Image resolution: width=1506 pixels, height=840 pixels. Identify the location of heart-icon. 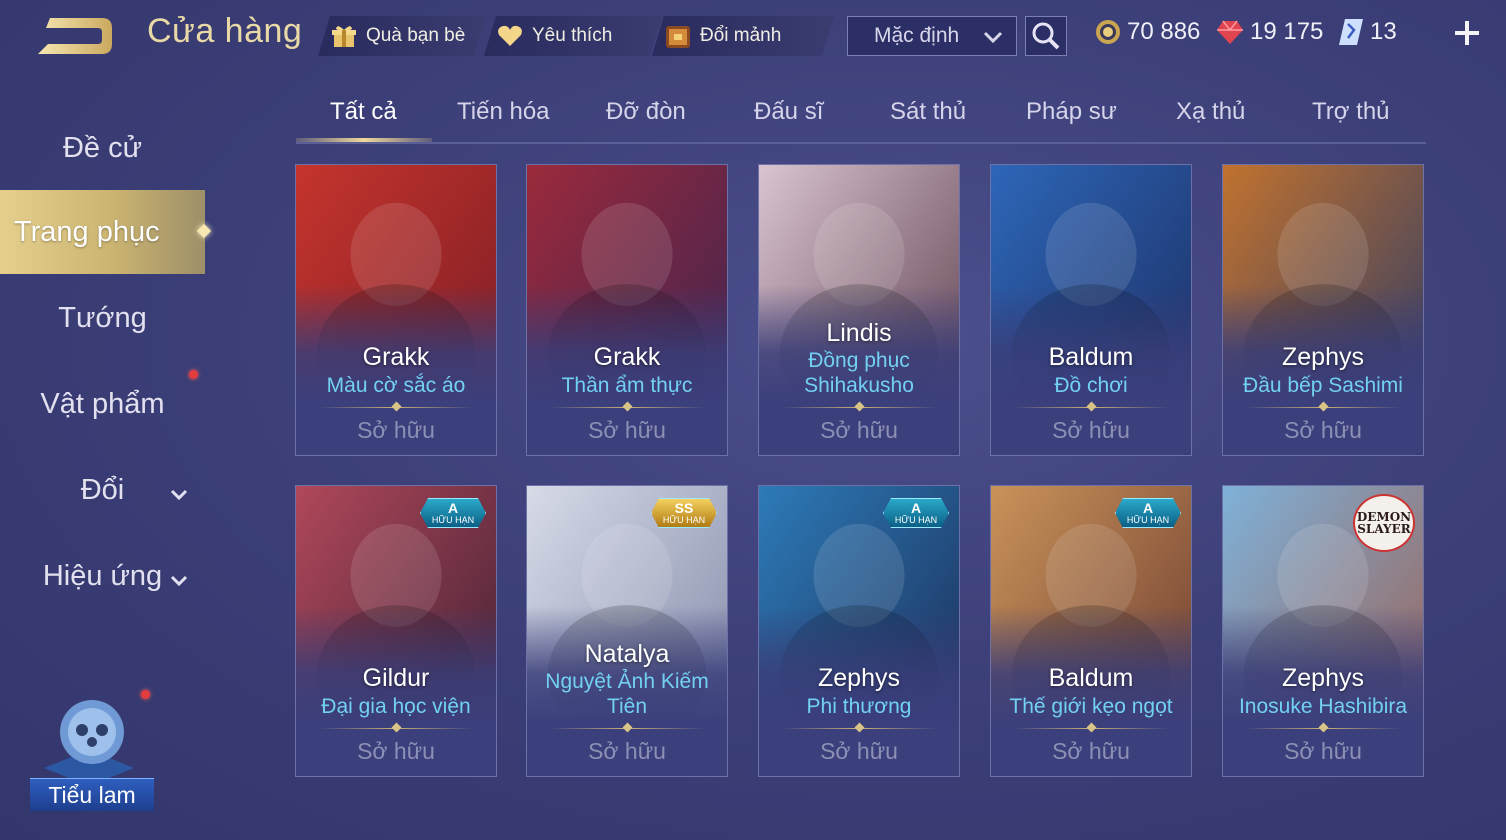
(510, 36).